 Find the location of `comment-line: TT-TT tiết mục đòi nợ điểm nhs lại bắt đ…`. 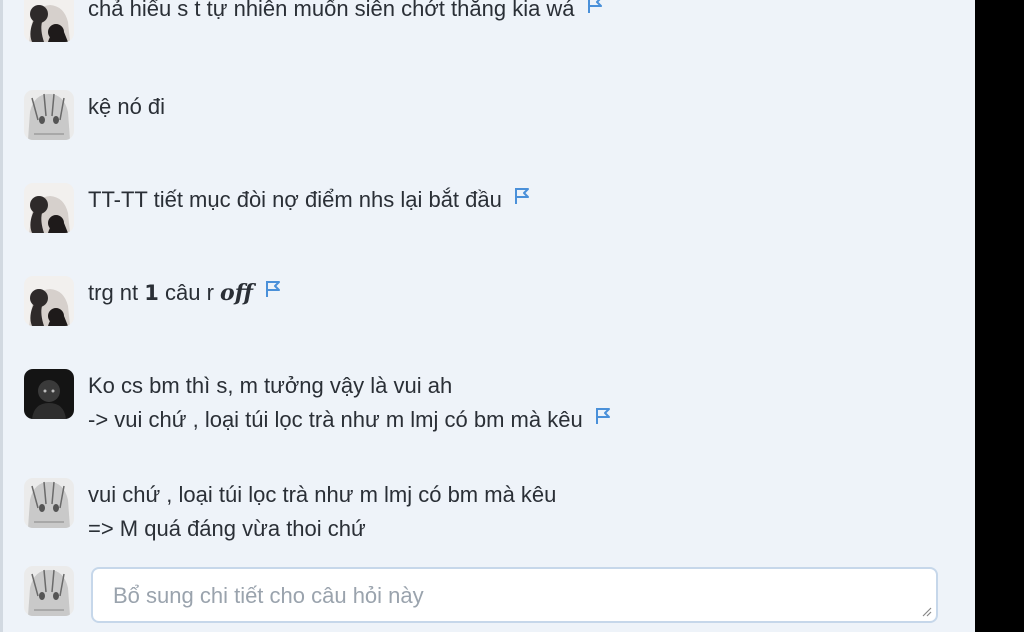

comment-line: TT-TT tiết mục đòi nợ điểm nhs lại bắt đ… is located at coordinates (295, 199).